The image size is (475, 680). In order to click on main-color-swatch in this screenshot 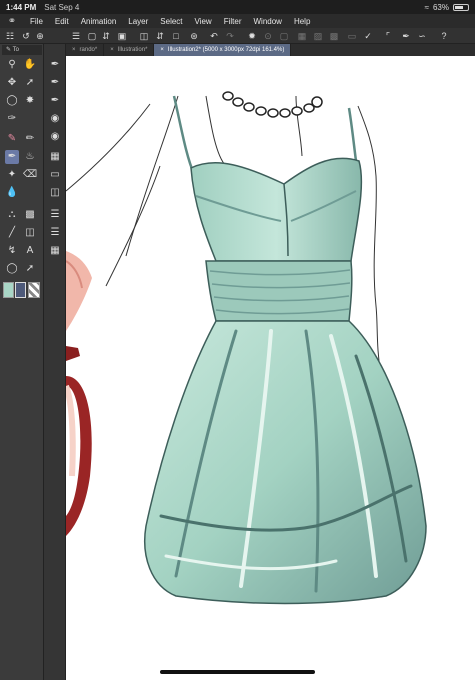, I will do `click(8, 290)`.